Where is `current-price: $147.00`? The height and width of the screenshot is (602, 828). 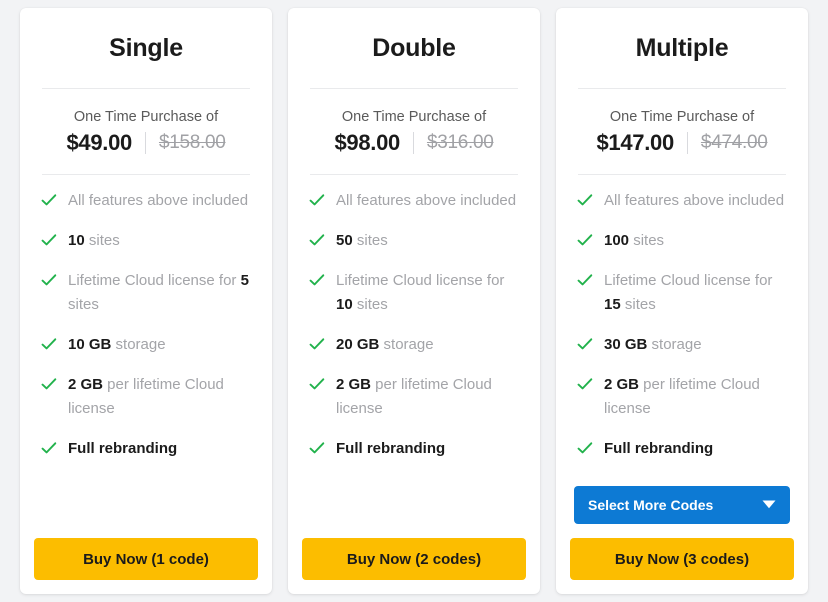 current-price: $147.00 is located at coordinates (635, 142).